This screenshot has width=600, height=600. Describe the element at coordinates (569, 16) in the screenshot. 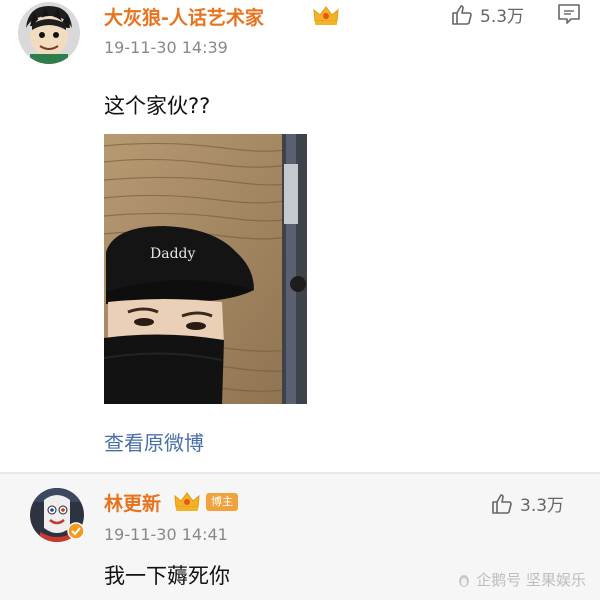

I see `comment-icon` at that location.